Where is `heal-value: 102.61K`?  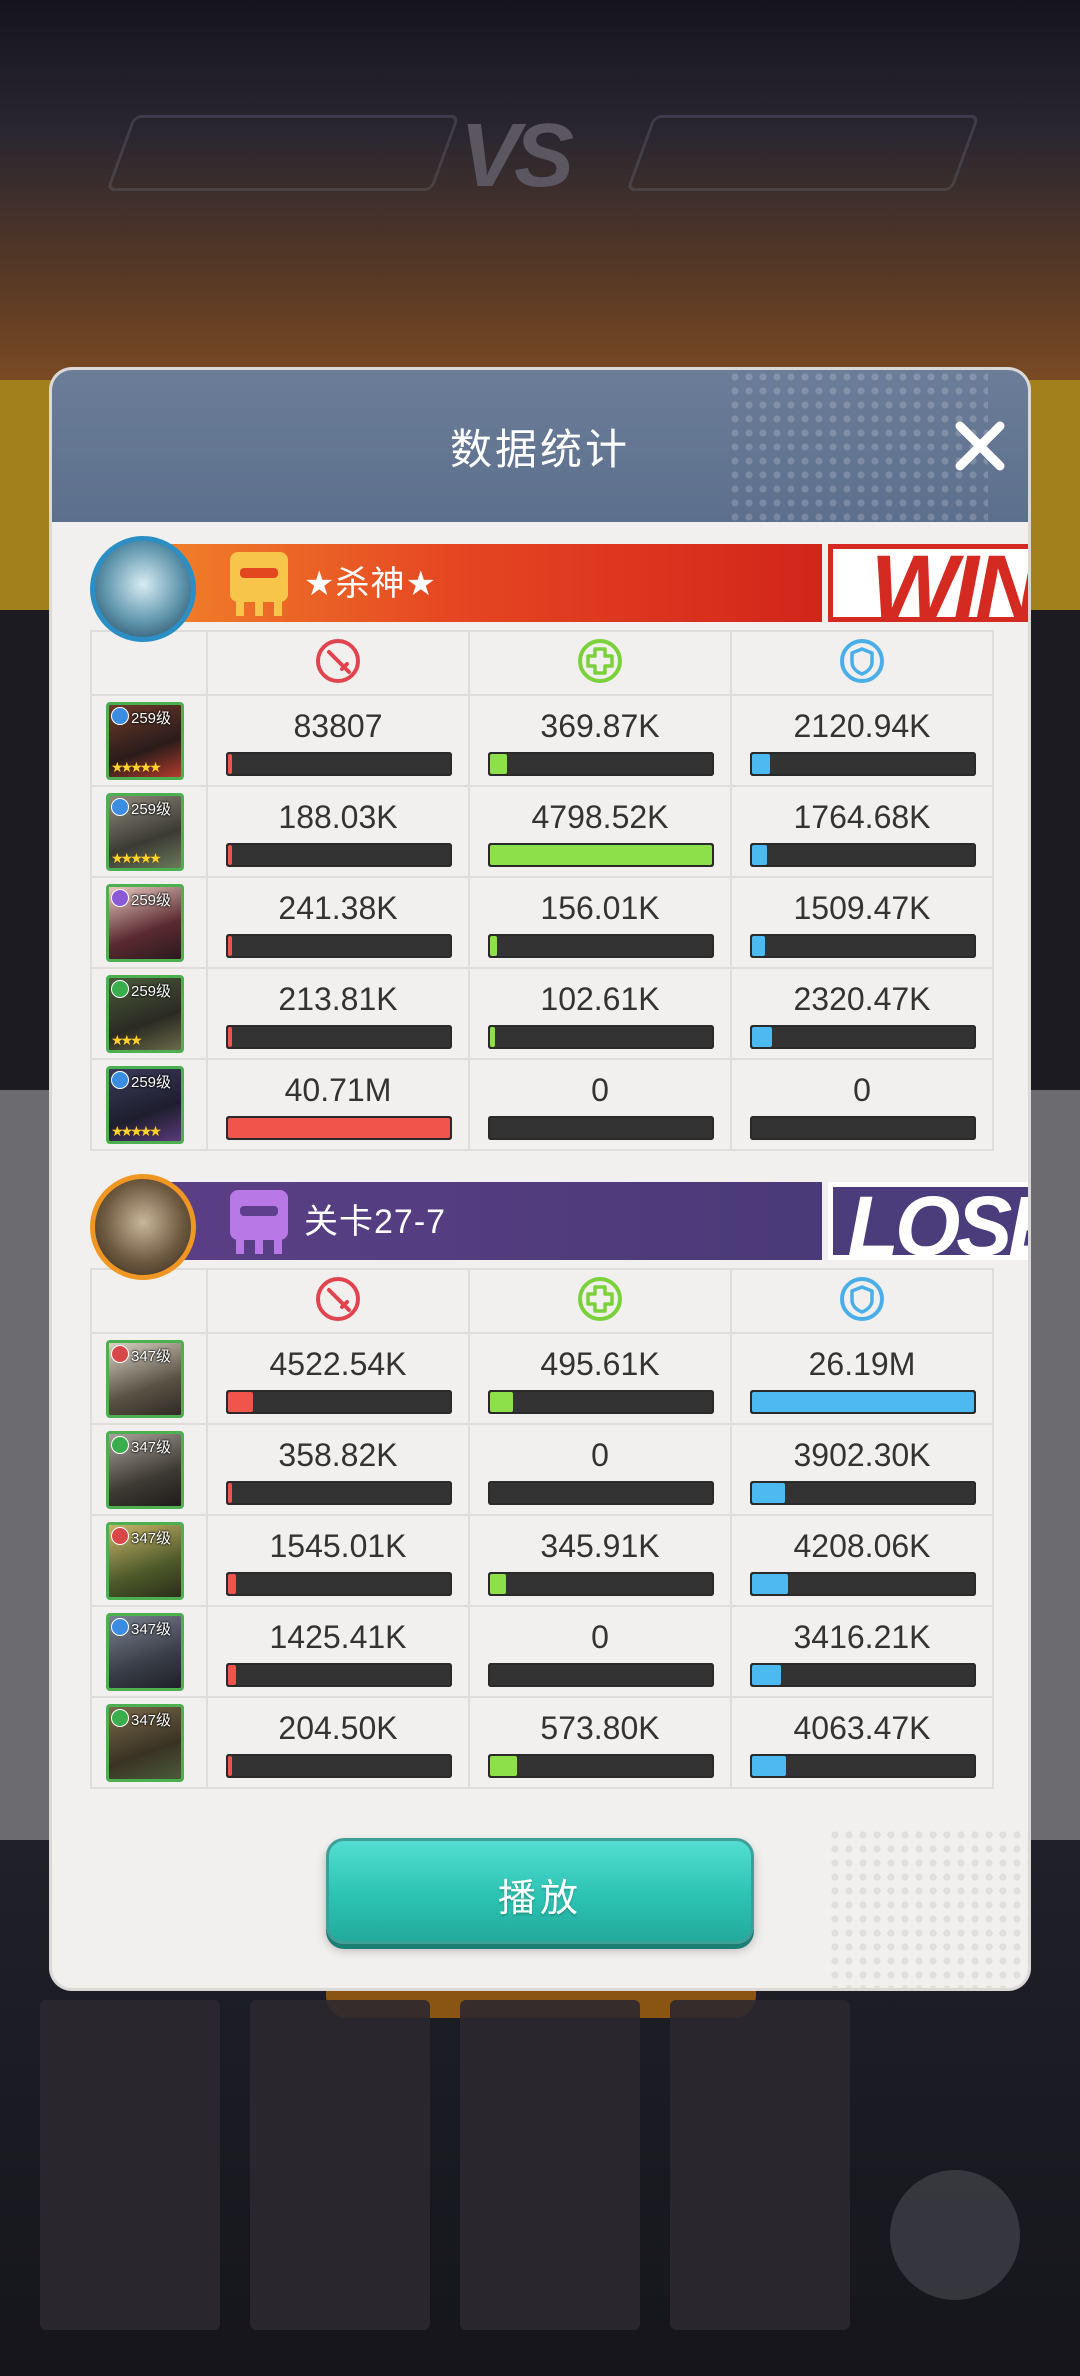 heal-value: 102.61K is located at coordinates (600, 999).